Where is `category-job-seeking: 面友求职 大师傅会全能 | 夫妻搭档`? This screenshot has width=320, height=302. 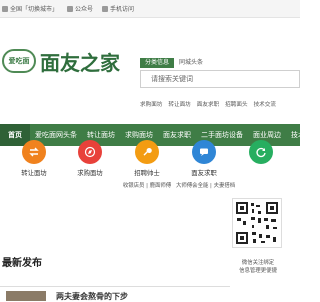
category-job-seeking: 面友求职 大师傅会全能 | 夫妻搭档 is located at coordinates (205, 164).